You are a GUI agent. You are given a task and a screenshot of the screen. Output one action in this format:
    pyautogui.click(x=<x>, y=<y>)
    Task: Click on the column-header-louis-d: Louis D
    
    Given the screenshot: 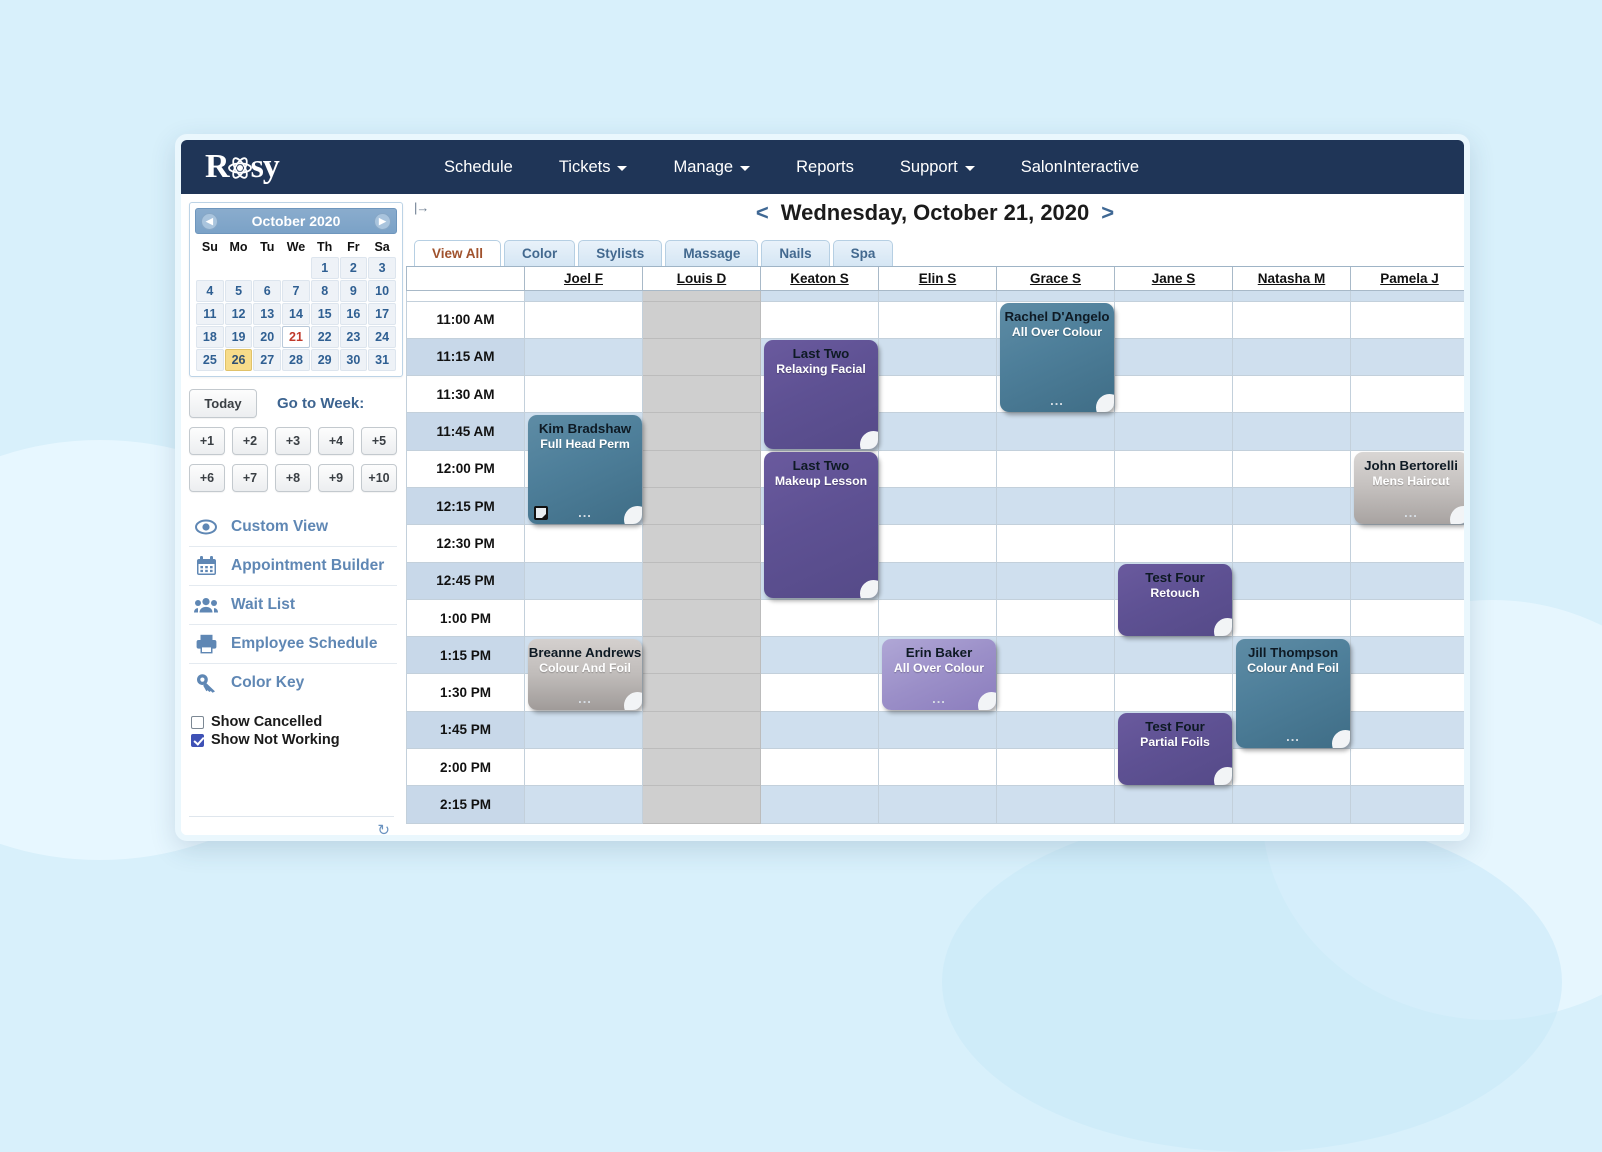 What is the action you would take?
    pyautogui.click(x=701, y=279)
    